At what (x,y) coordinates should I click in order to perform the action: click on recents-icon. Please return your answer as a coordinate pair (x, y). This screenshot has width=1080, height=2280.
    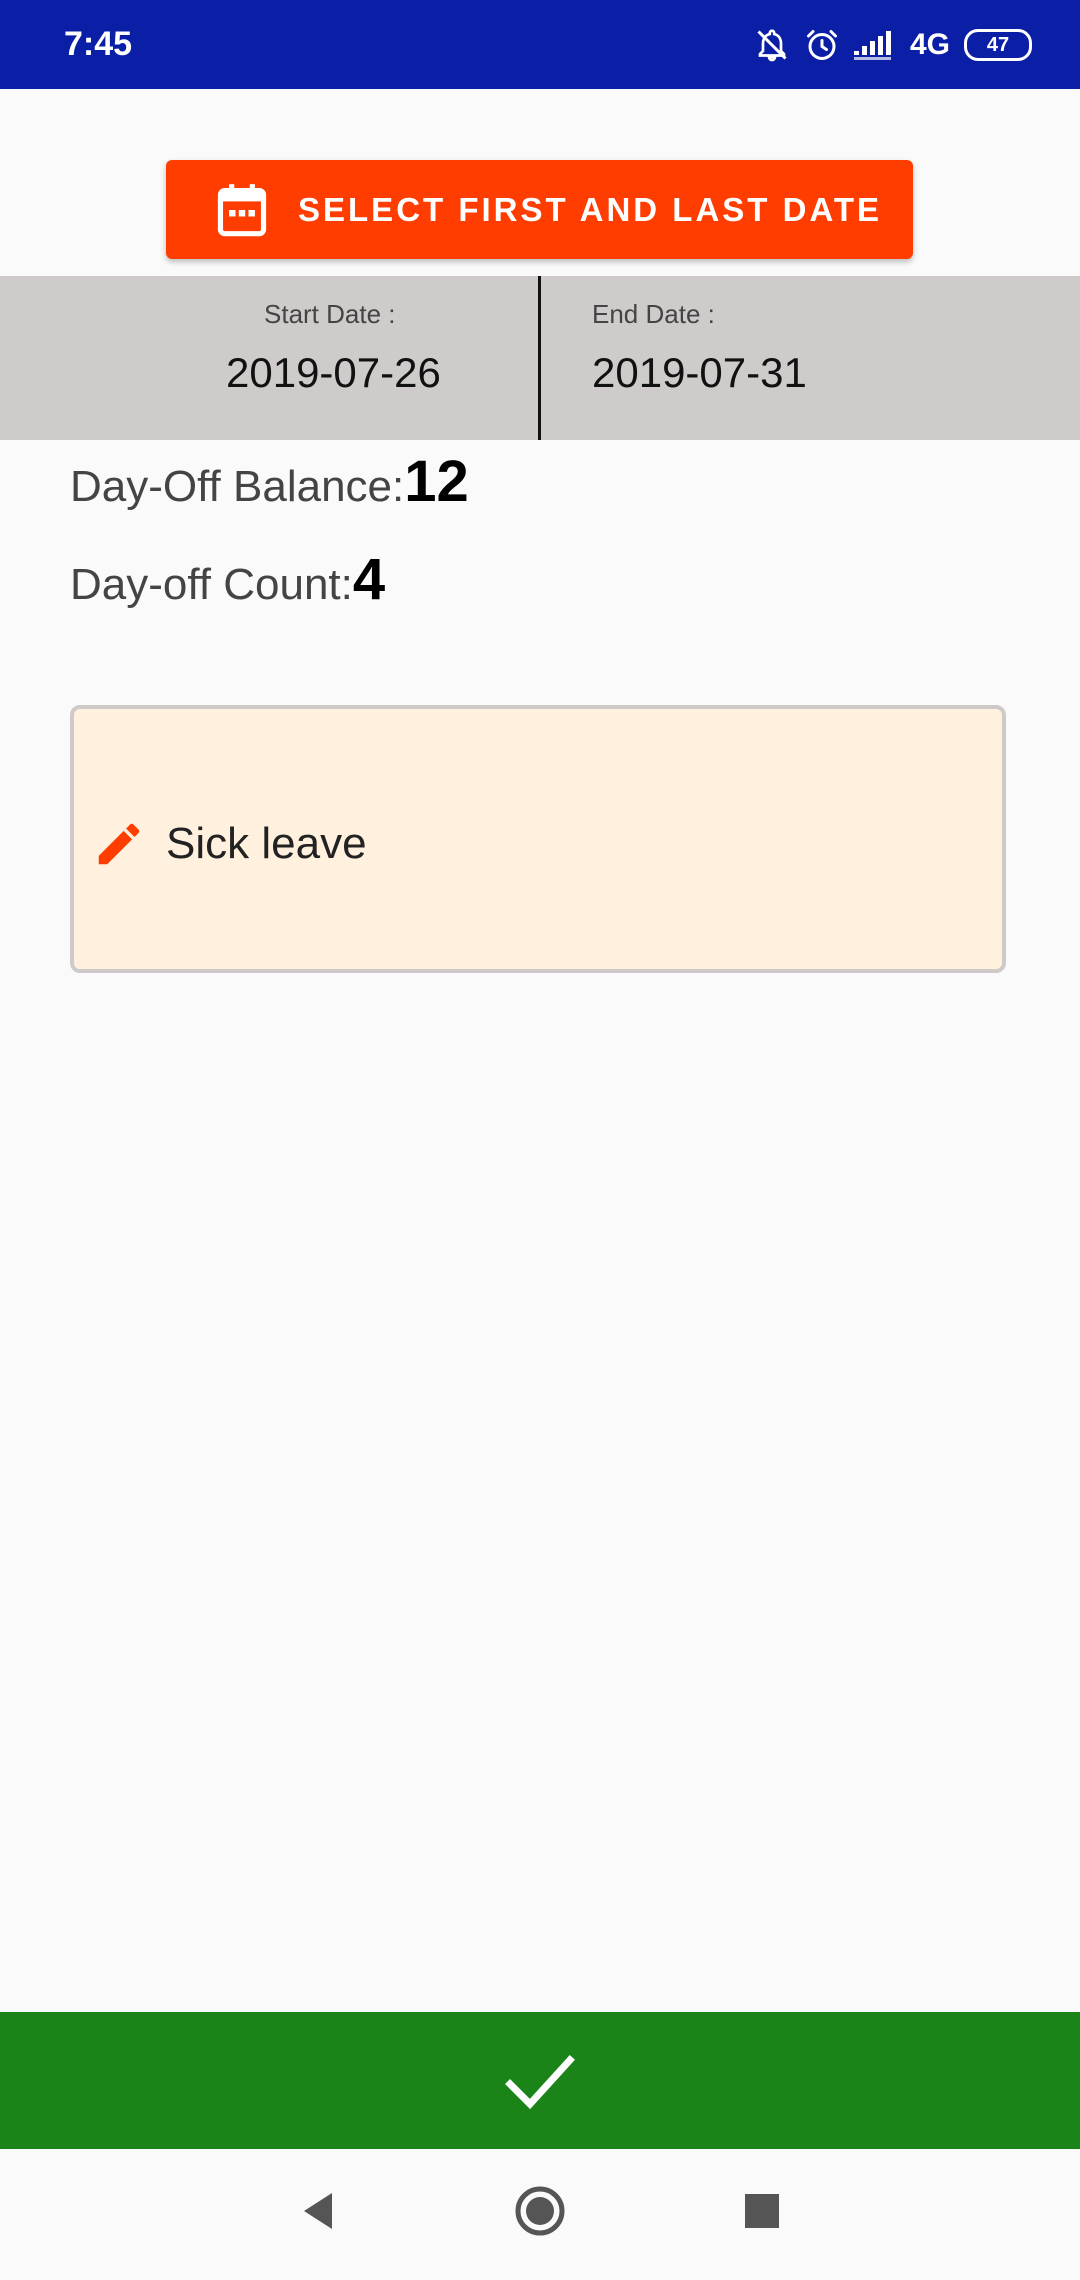
    Looking at the image, I should click on (762, 2211).